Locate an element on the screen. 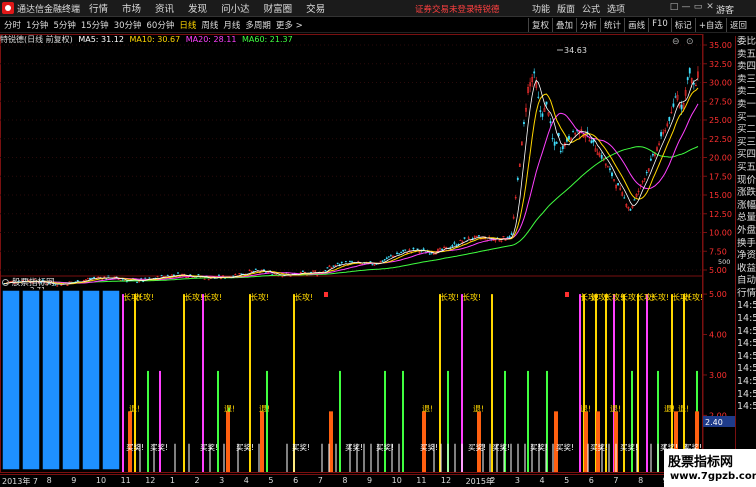 The width and height of the screenshot is (756, 487). tab-1min: 1分钟 is located at coordinates (37, 25).